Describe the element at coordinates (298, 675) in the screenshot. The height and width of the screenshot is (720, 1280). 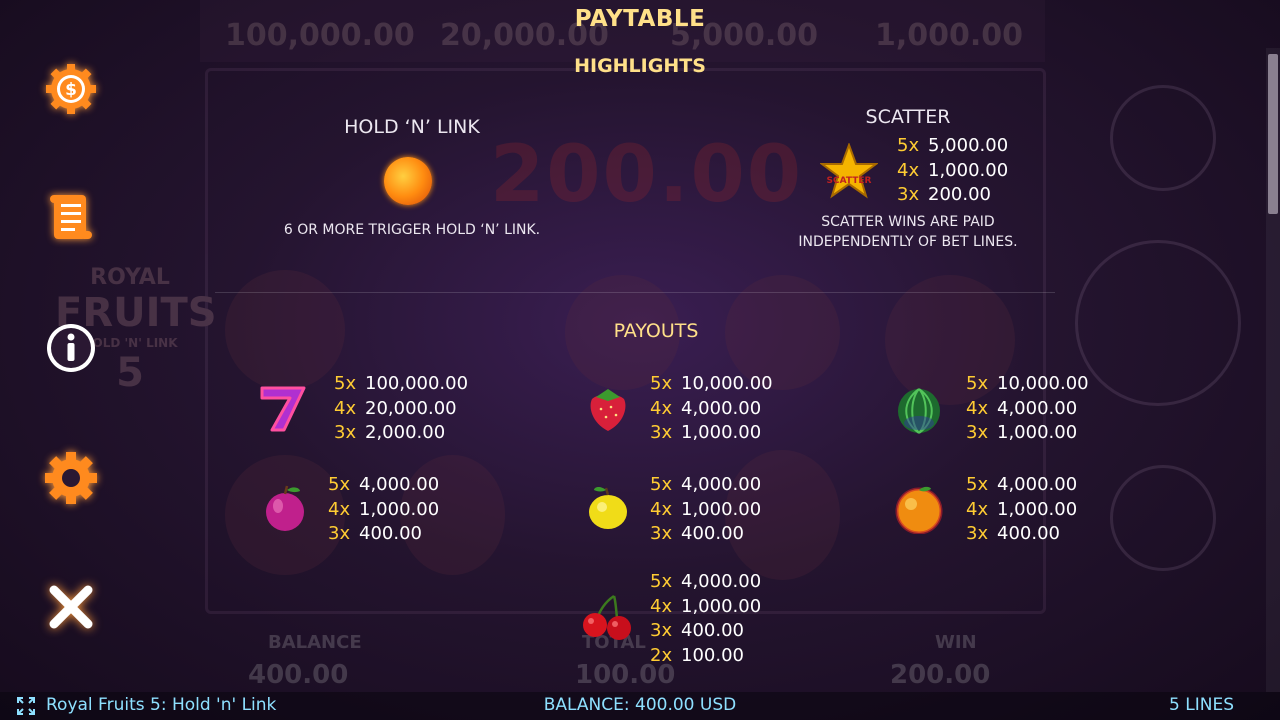
I see `bg-balance-value: 400.00` at that location.